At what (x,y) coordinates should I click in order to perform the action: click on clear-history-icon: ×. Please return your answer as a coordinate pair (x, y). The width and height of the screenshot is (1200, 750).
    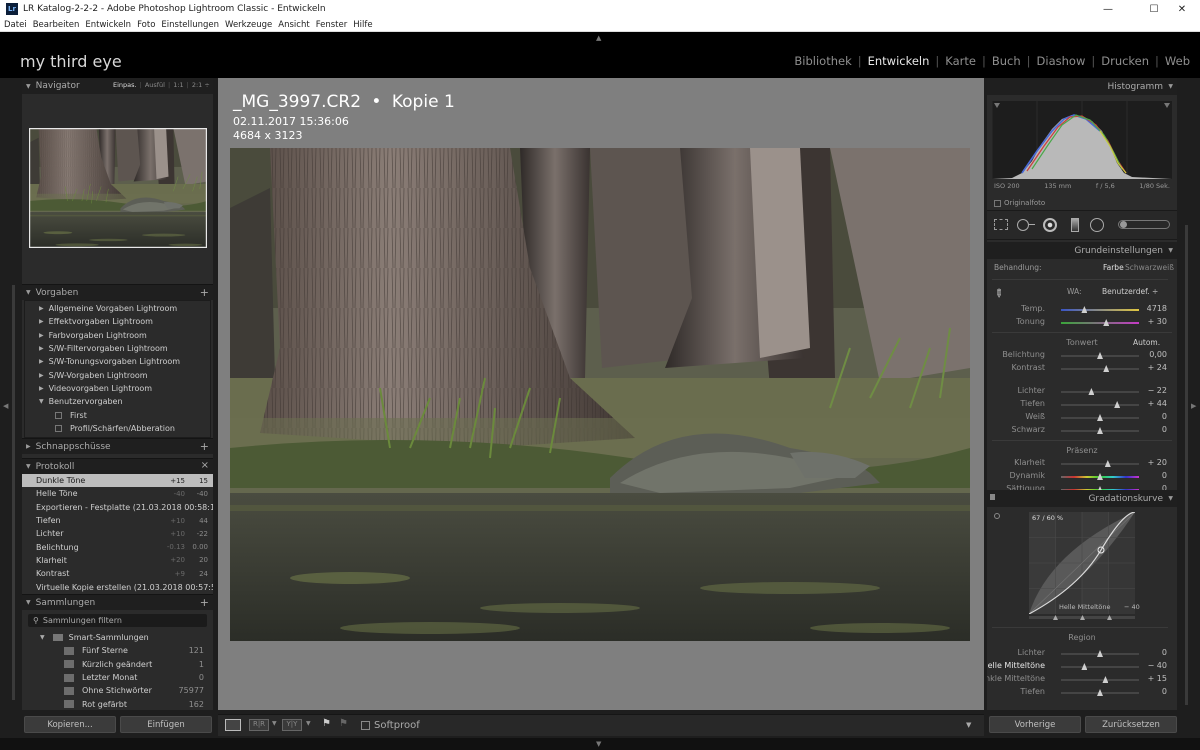
    Looking at the image, I should click on (205, 465).